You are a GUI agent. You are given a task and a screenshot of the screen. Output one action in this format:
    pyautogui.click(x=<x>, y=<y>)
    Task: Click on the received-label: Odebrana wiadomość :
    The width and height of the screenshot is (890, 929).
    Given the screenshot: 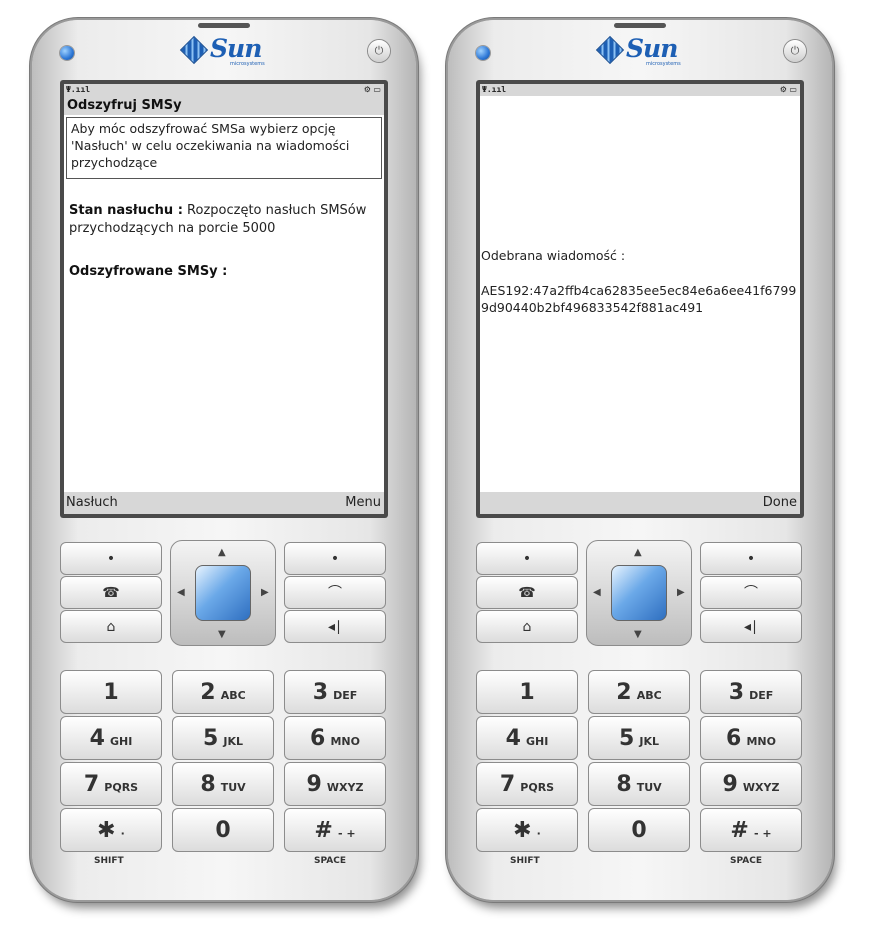 What is the action you would take?
    pyautogui.click(x=553, y=255)
    